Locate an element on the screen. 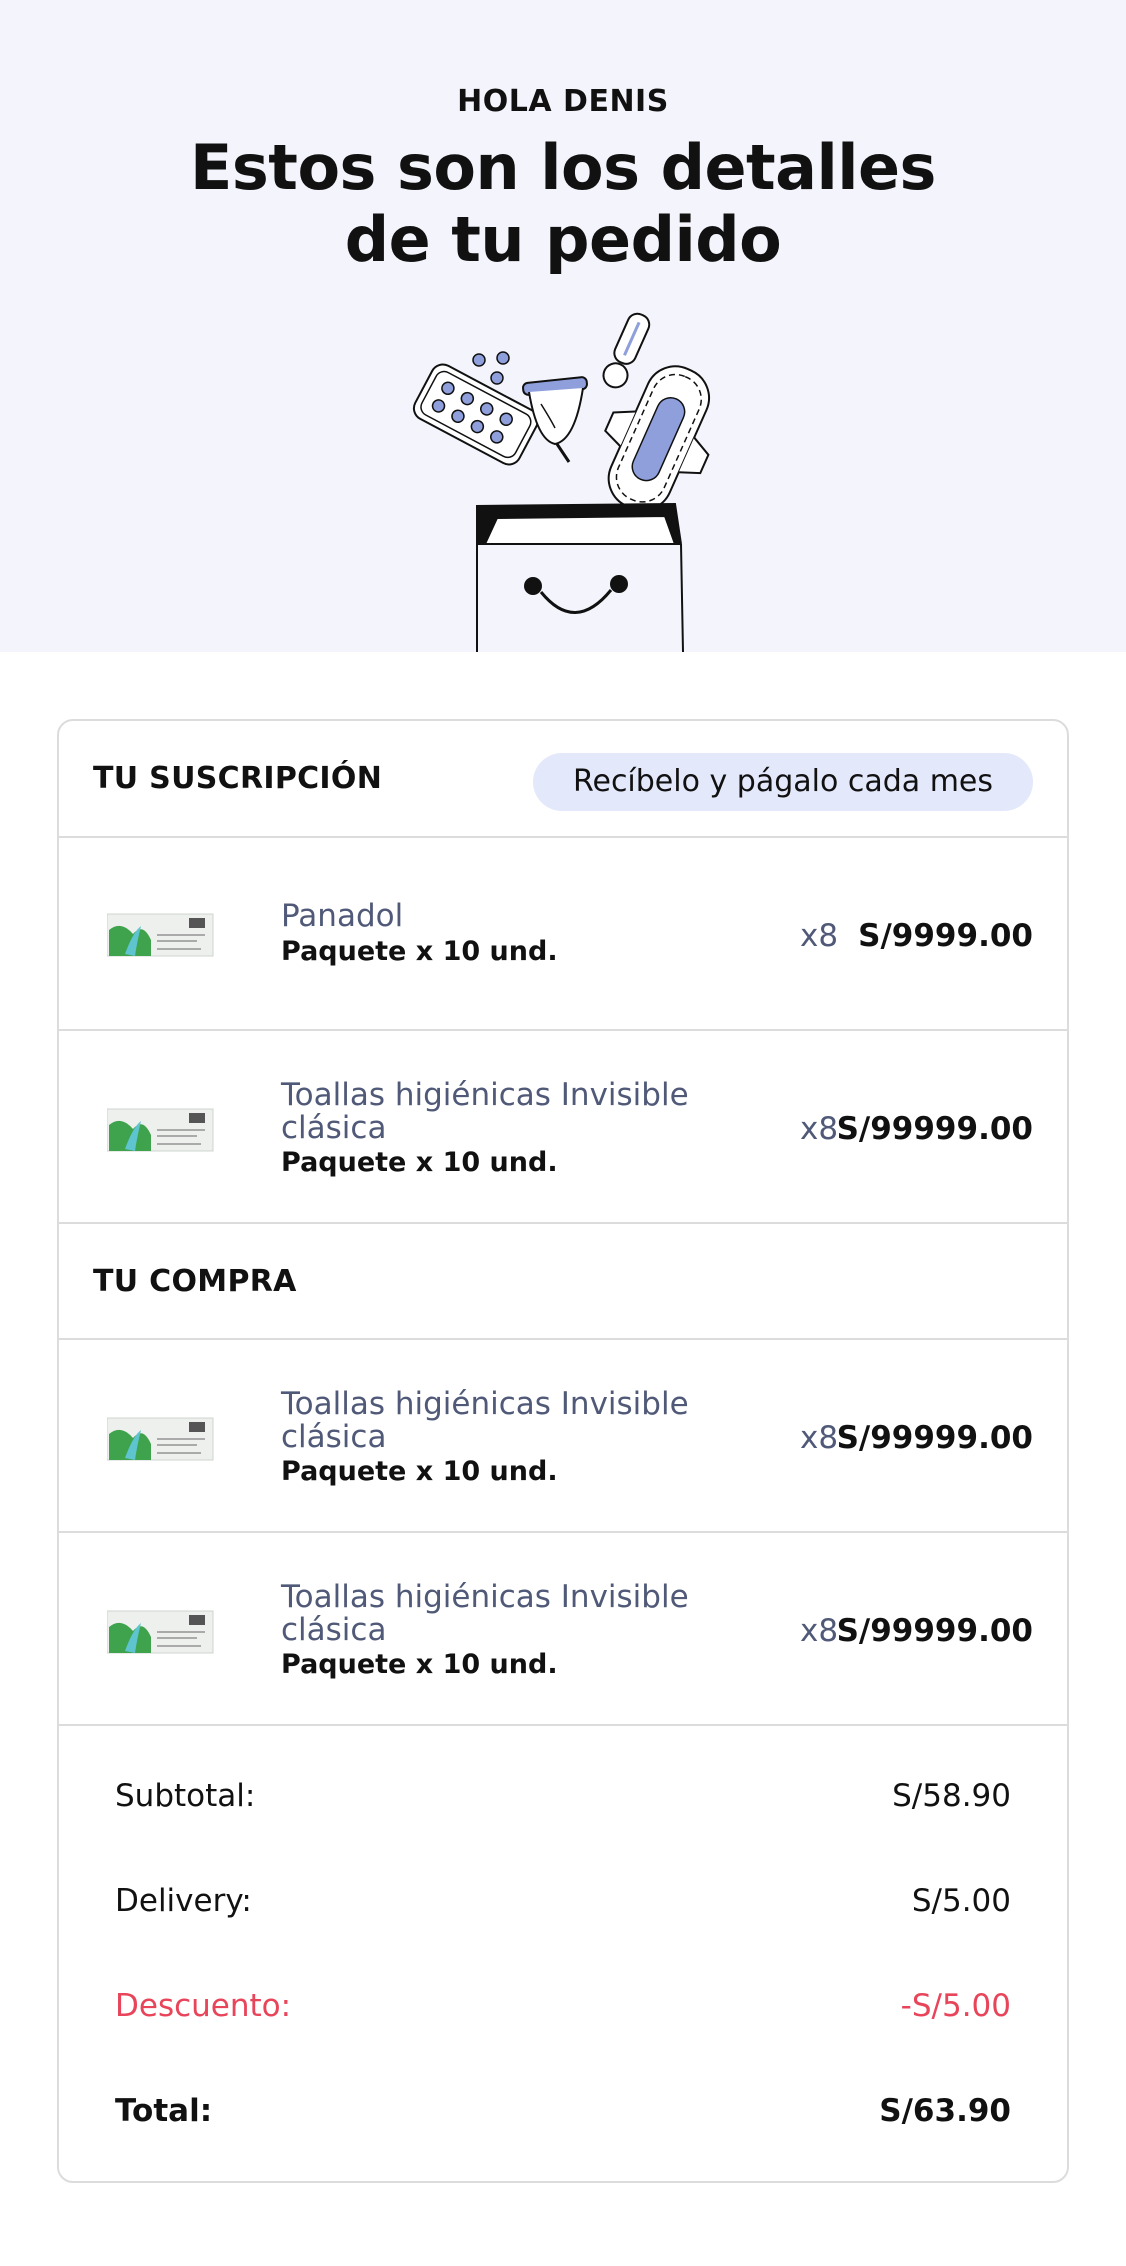  sanitary-pad-icon is located at coordinates (657, 438).